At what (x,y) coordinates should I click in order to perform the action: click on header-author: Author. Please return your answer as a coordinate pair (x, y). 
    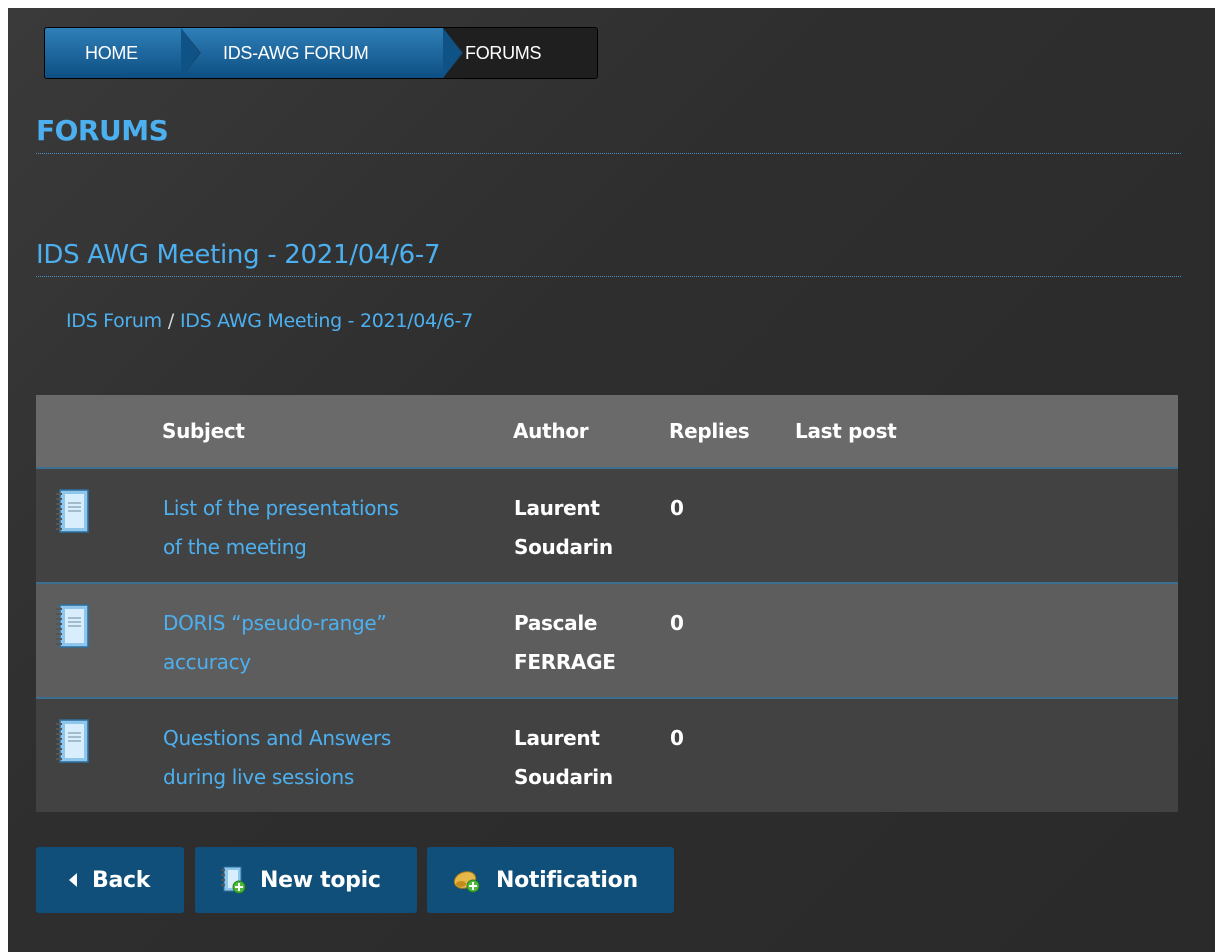
    Looking at the image, I should click on (591, 432).